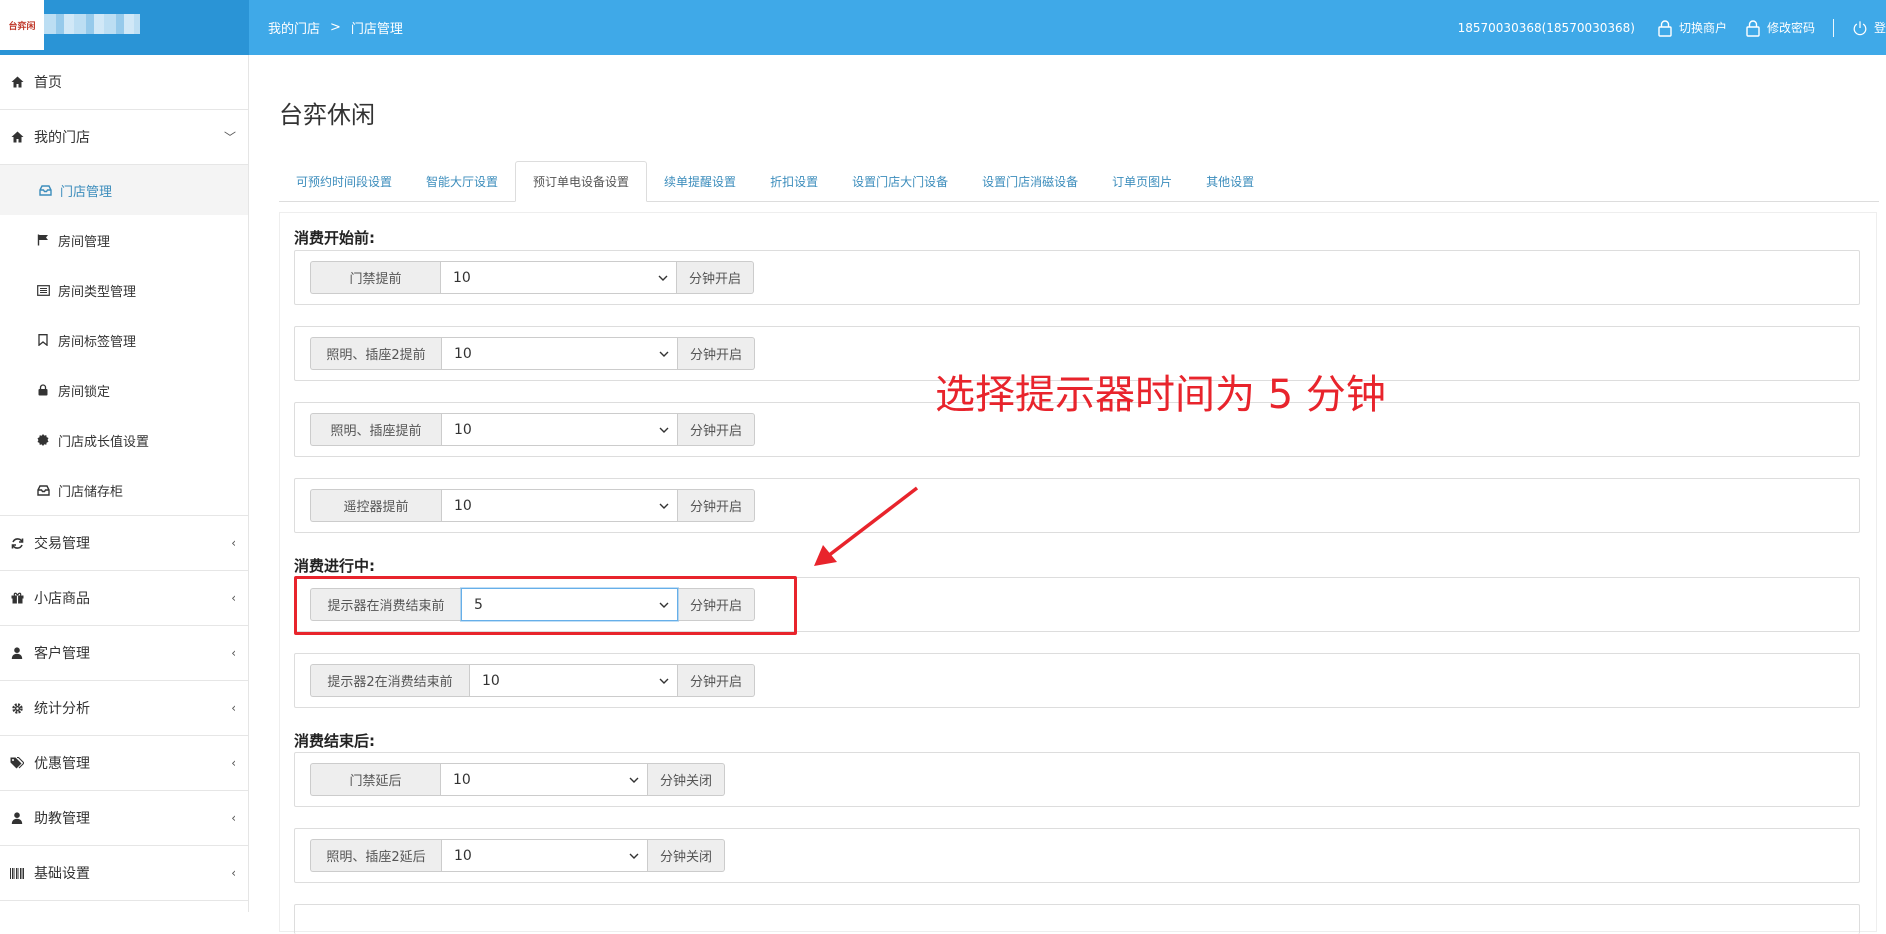 This screenshot has width=1886, height=934. What do you see at coordinates (124, 708) in the screenshot?
I see `sidebar-item-statistics: 统计分析 ‹` at bounding box center [124, 708].